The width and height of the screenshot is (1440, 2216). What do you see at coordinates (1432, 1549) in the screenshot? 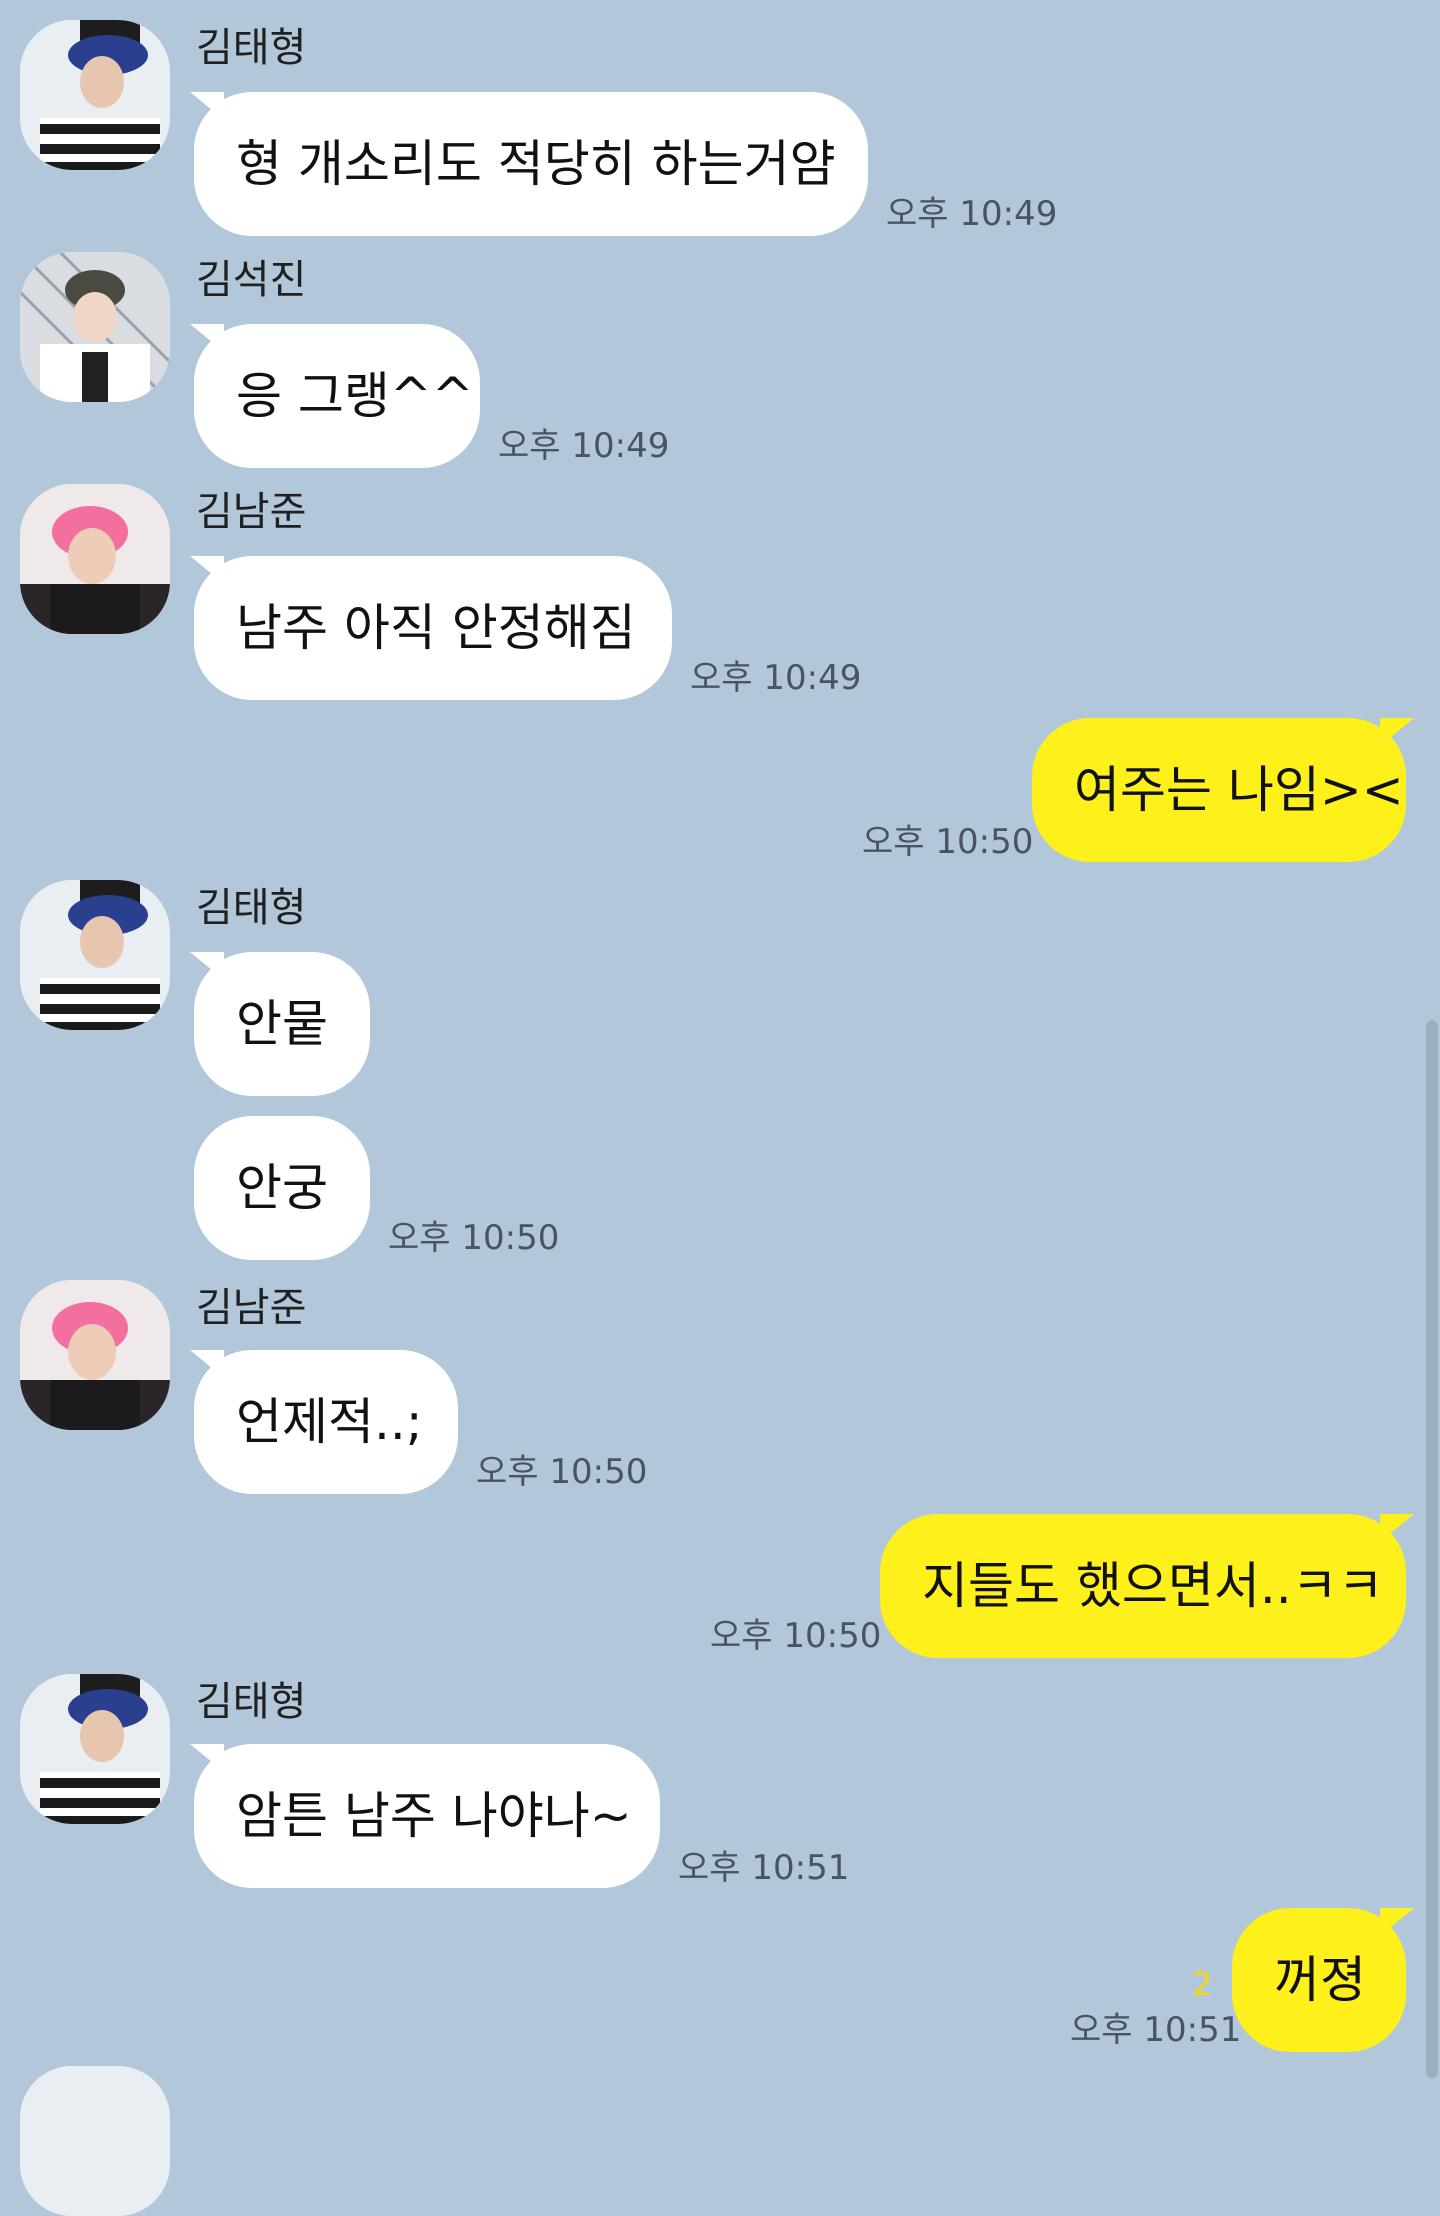
I see `scrollbar` at bounding box center [1432, 1549].